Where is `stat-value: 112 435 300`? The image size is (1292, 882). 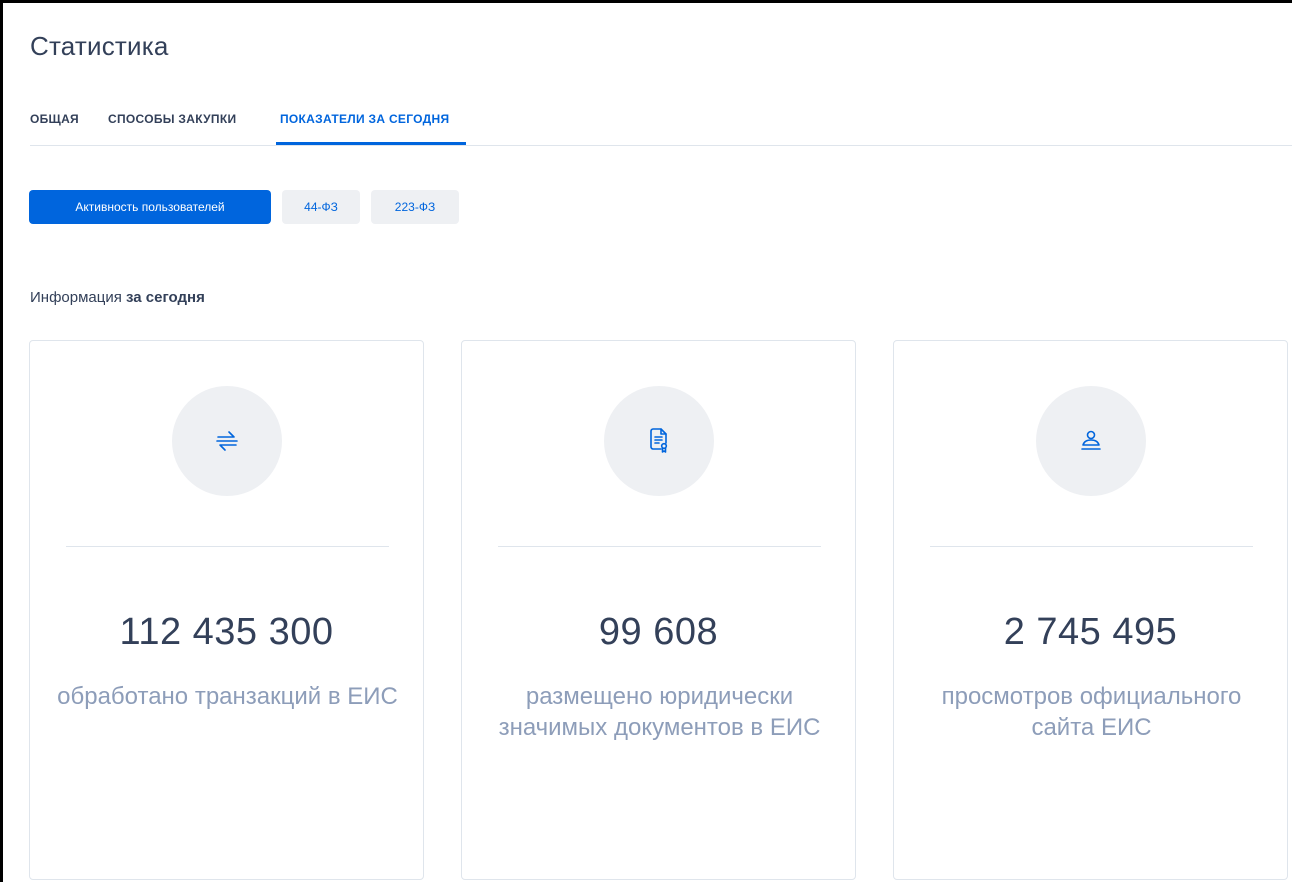
stat-value: 112 435 300 is located at coordinates (226, 632).